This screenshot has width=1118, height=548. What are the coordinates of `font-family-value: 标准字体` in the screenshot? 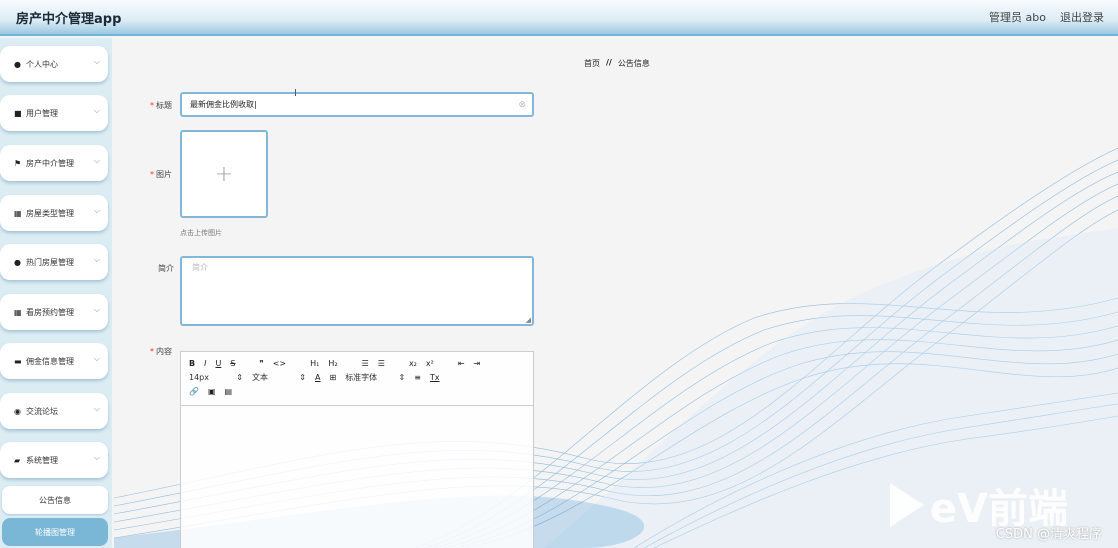 It's located at (361, 377).